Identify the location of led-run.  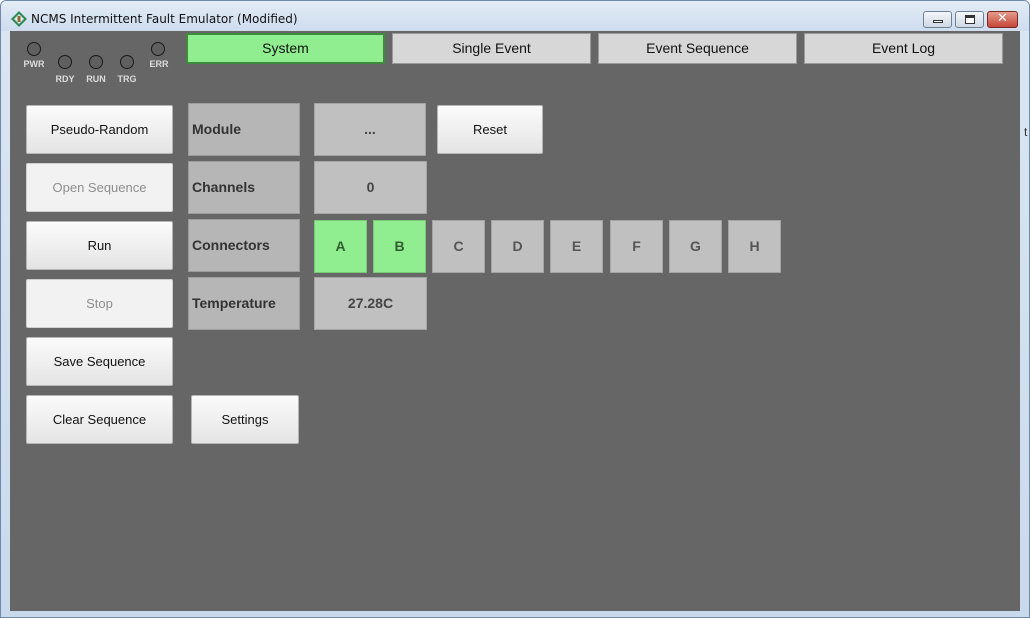
(96, 62).